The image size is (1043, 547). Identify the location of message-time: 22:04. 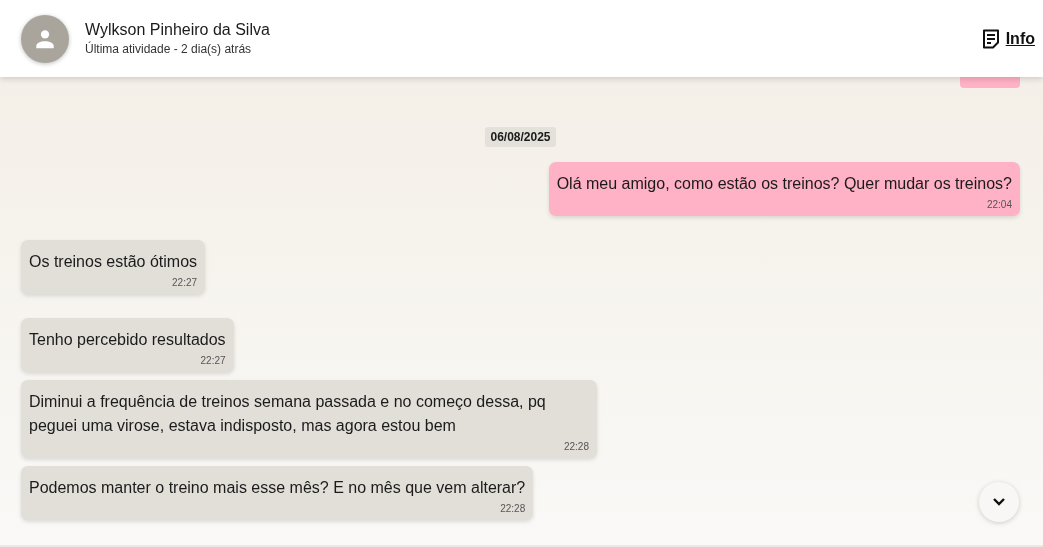
(999, 204).